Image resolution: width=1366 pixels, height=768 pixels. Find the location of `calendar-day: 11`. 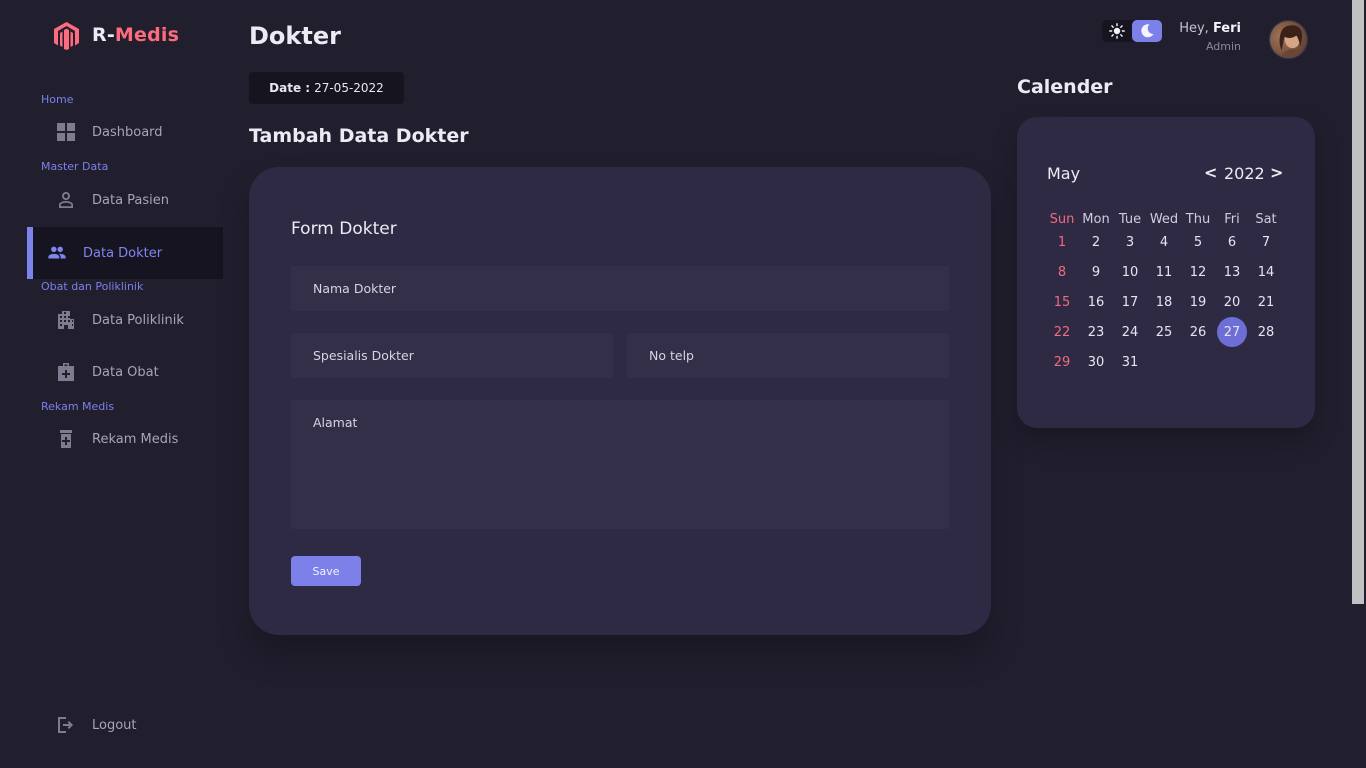

calendar-day: 11 is located at coordinates (1164, 272).